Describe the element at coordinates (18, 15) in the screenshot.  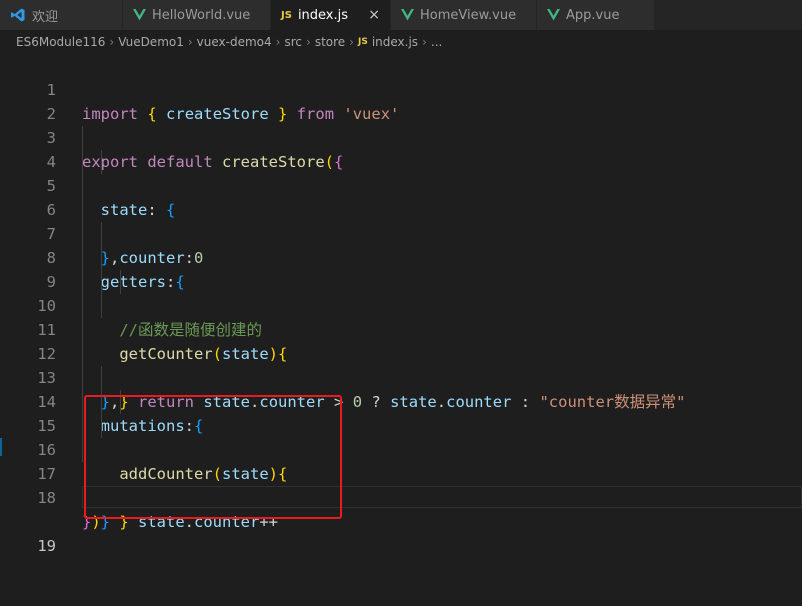
I see `vscode-logo-icon` at that location.